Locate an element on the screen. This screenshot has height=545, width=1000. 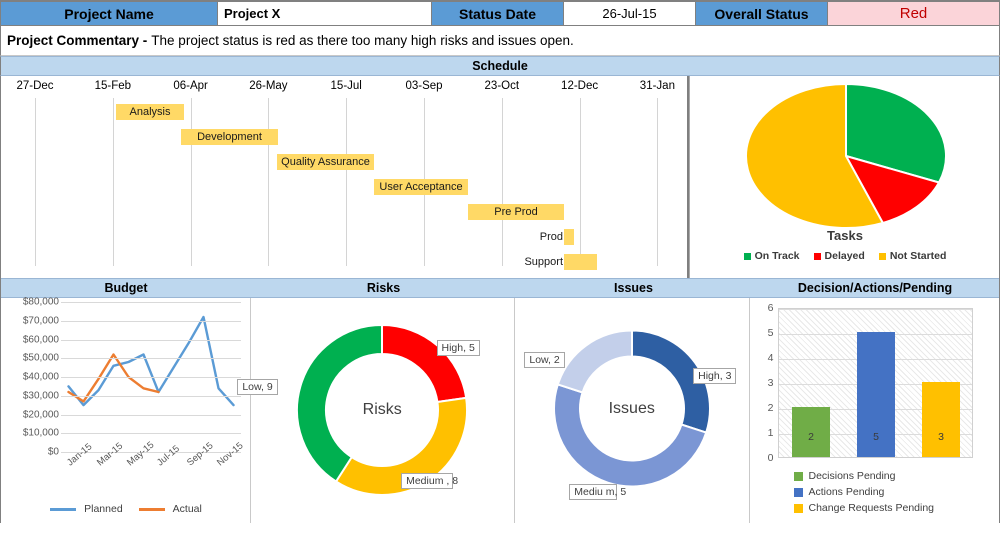
donut-data-label: Low, 2 is located at coordinates (544, 359).